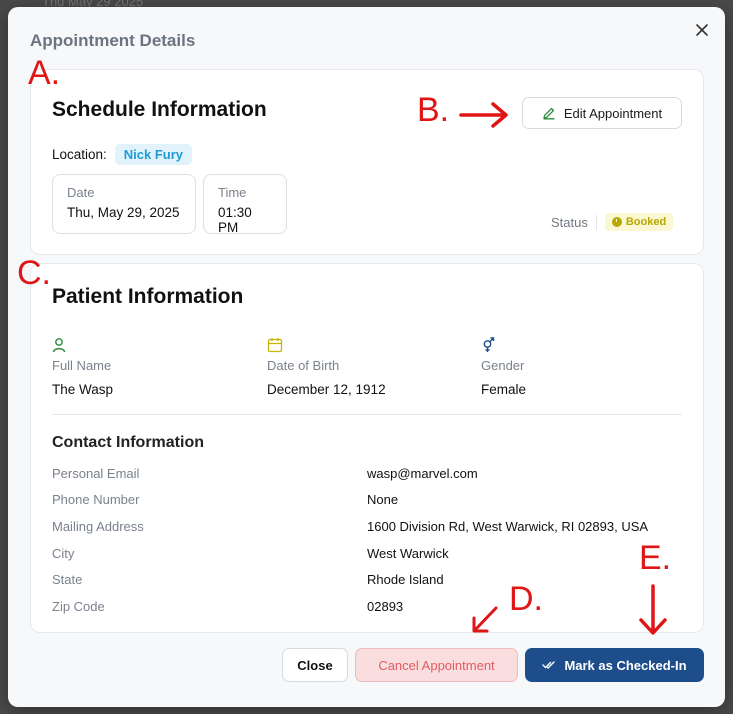 The height and width of the screenshot is (714, 733). What do you see at coordinates (489, 344) in the screenshot?
I see `gender-icon` at bounding box center [489, 344].